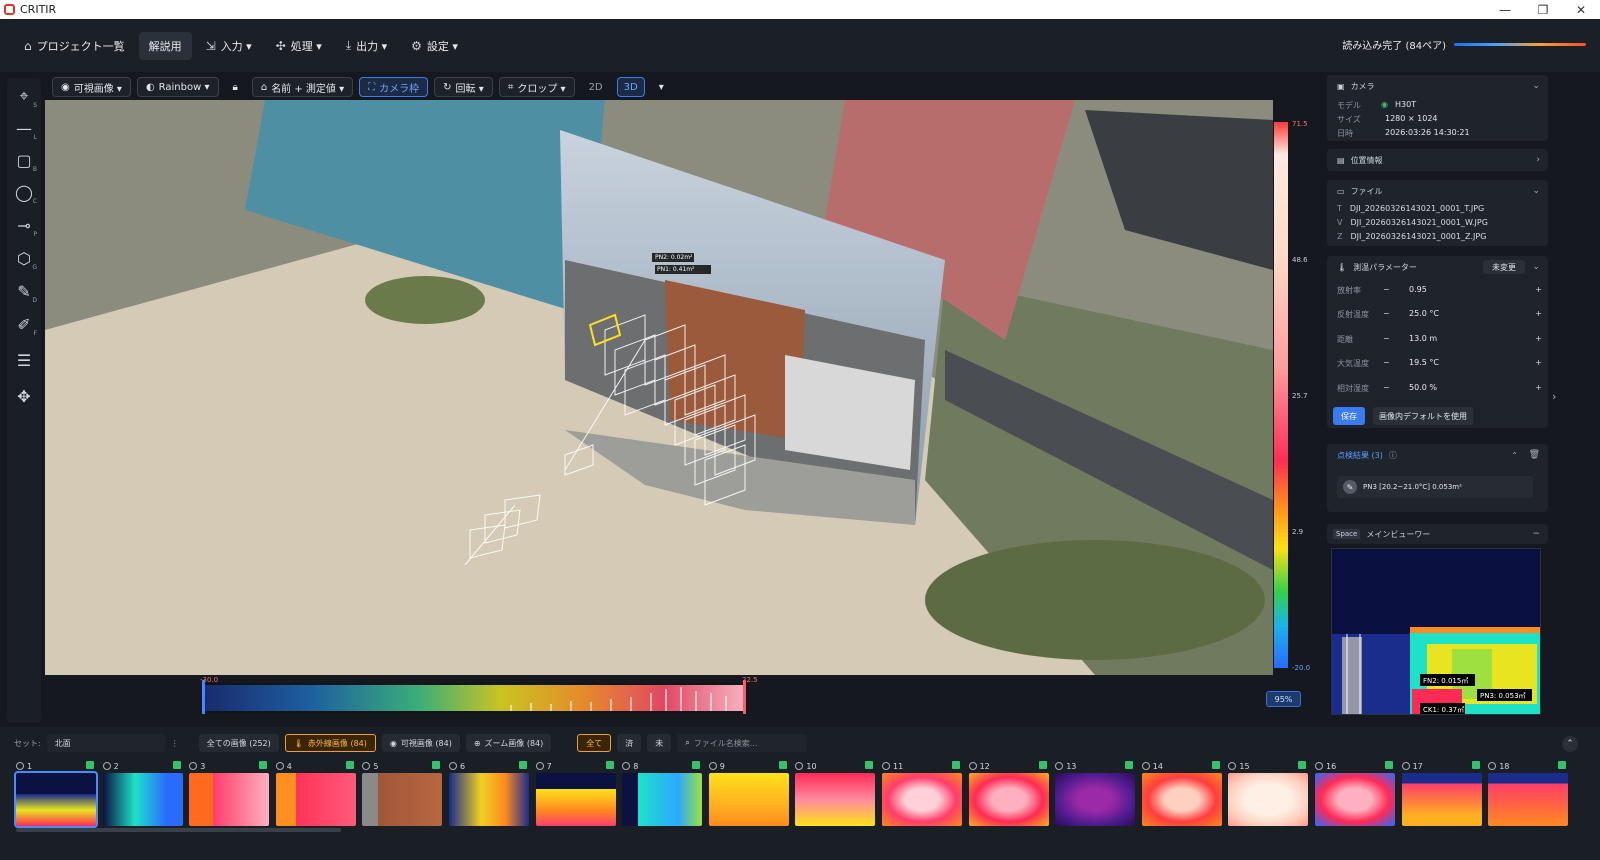 This screenshot has width=1600, height=860. I want to click on move-tool: ✥, so click(24, 396).